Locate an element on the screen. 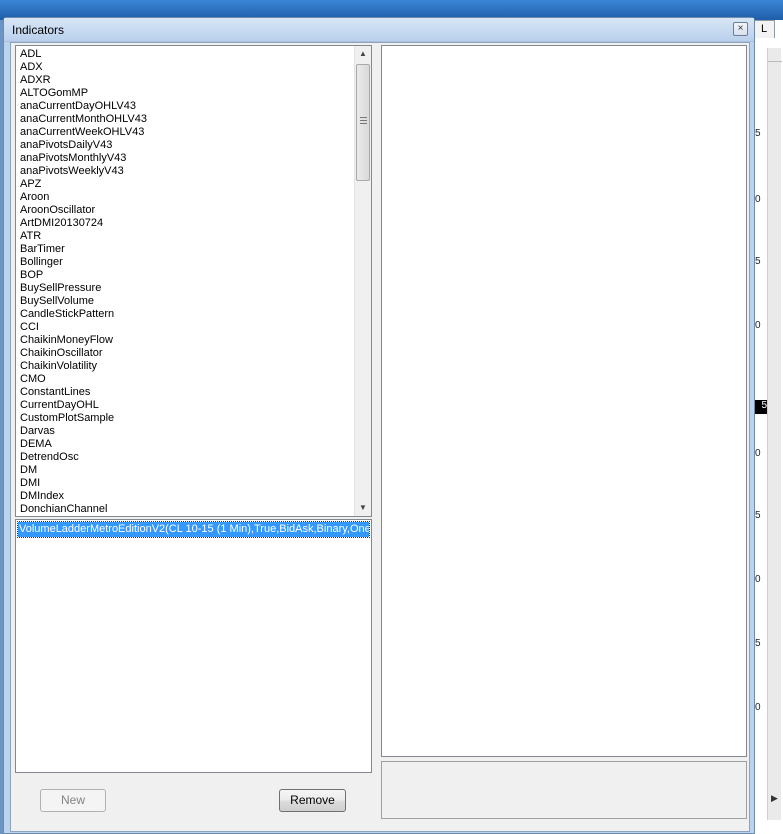 This screenshot has width=783, height=834. background-scrollbar-top is located at coordinates (775, 55).